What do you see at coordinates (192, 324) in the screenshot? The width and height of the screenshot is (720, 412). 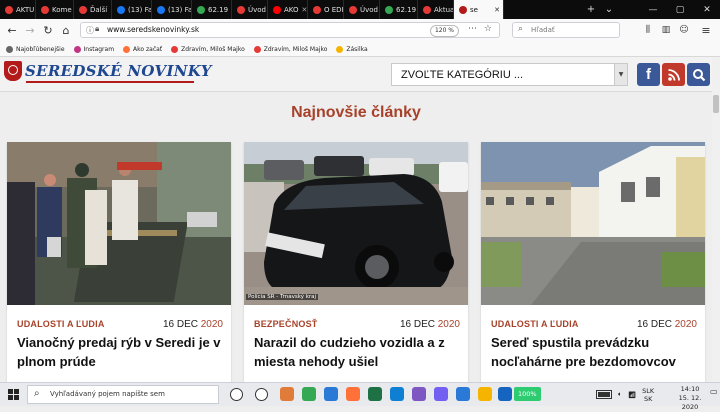 I see `article-date: 16 DEC 2020` at bounding box center [192, 324].